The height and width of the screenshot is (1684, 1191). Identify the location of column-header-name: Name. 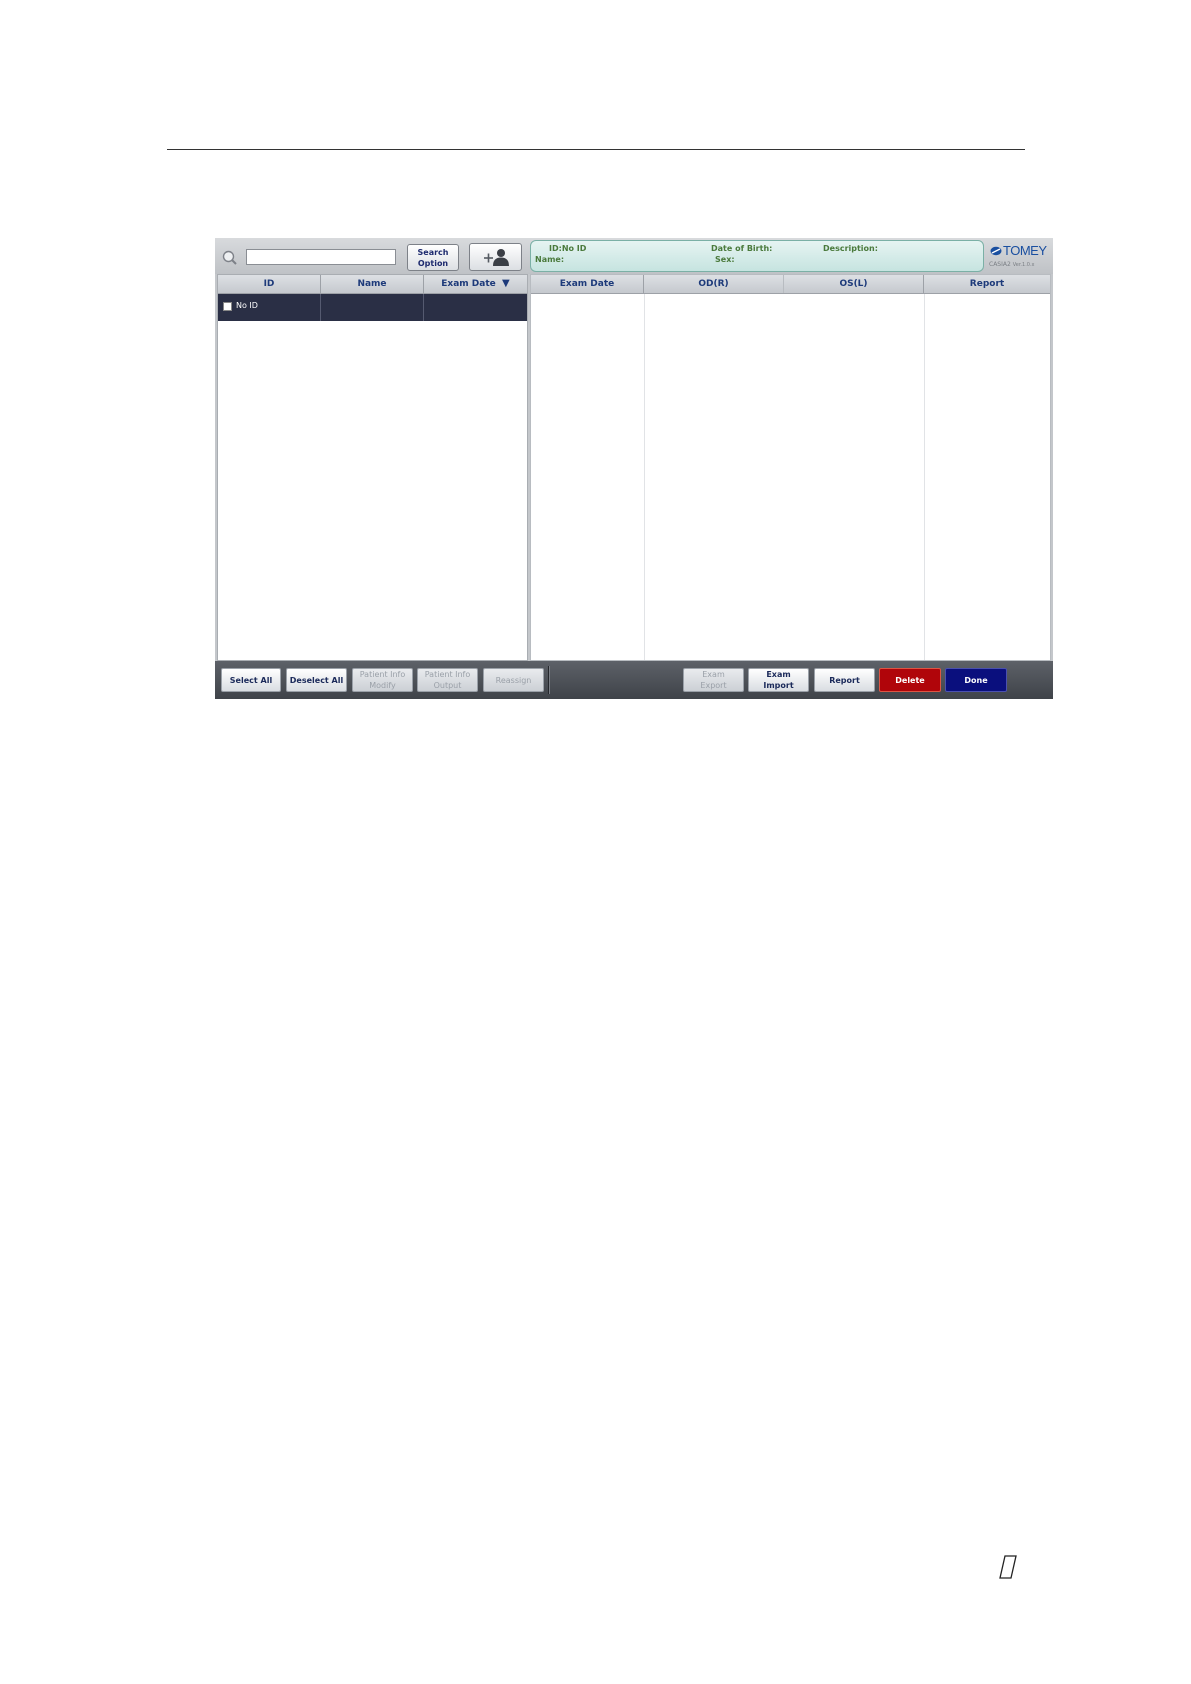
(372, 284).